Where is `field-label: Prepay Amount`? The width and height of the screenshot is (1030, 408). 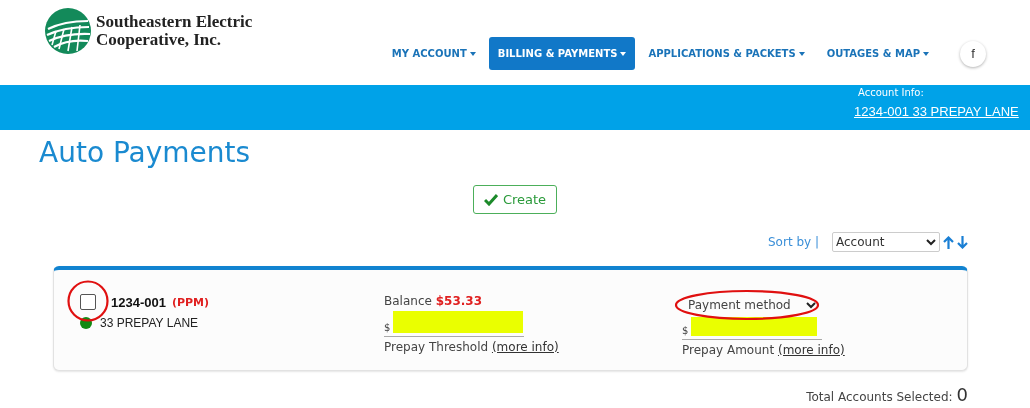 field-label: Prepay Amount is located at coordinates (728, 350).